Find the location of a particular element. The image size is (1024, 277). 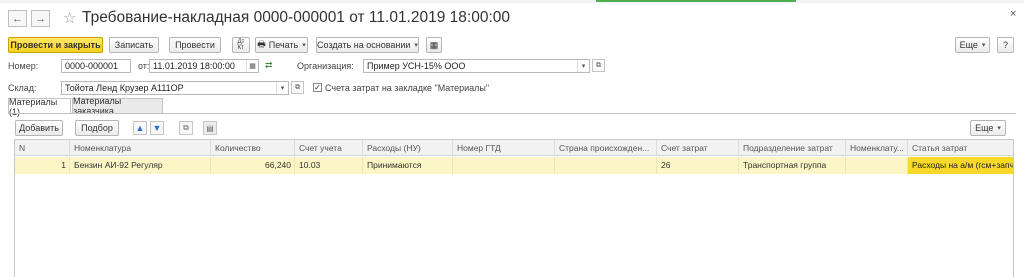

cell-cost-account: 26 is located at coordinates (698, 165).